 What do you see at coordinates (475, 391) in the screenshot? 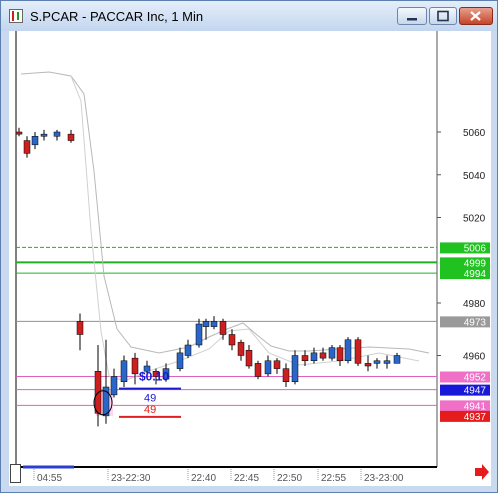
I see `price-tag-label: 4947` at bounding box center [475, 391].